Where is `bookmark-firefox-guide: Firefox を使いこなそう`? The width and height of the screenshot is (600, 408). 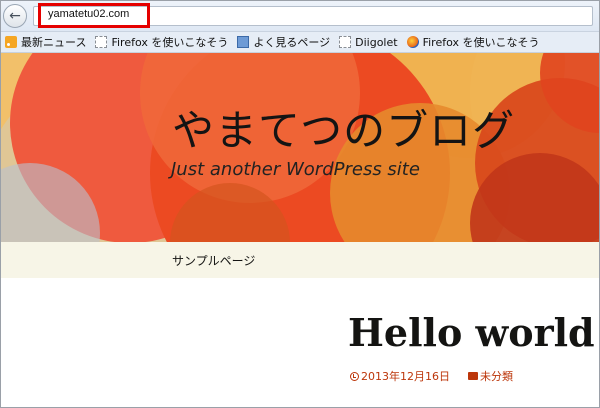 bookmark-firefox-guide: Firefox を使いこなそう is located at coordinates (163, 42).